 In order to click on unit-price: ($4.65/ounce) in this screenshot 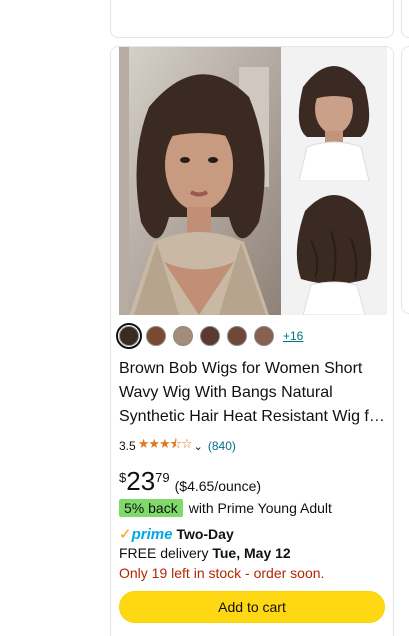, I will do `click(218, 486)`.